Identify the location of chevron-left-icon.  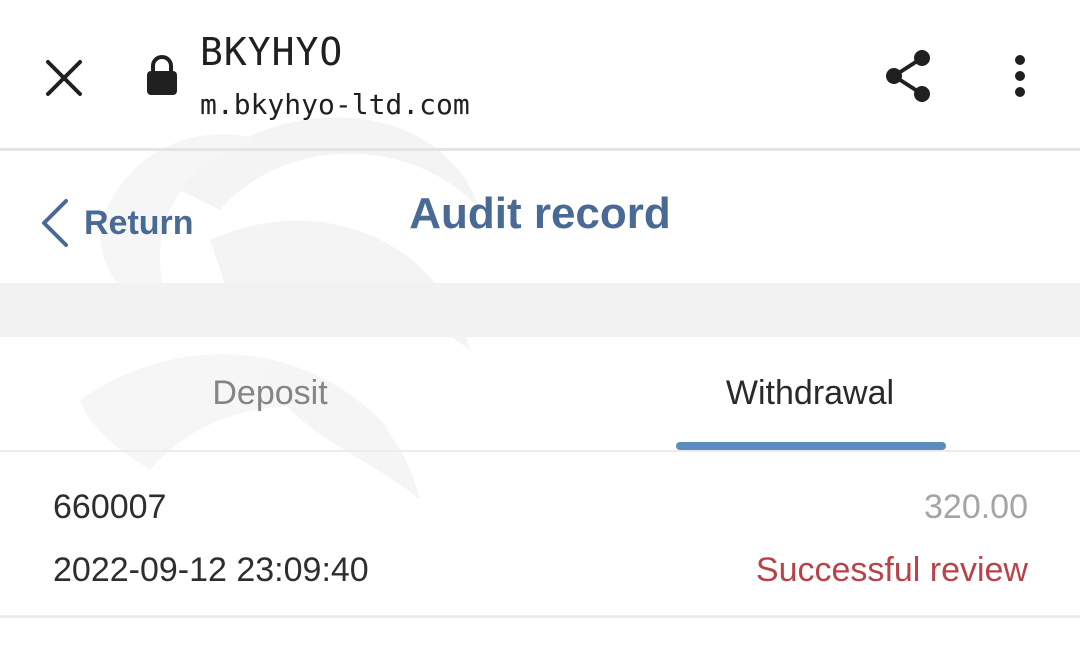
(55, 223).